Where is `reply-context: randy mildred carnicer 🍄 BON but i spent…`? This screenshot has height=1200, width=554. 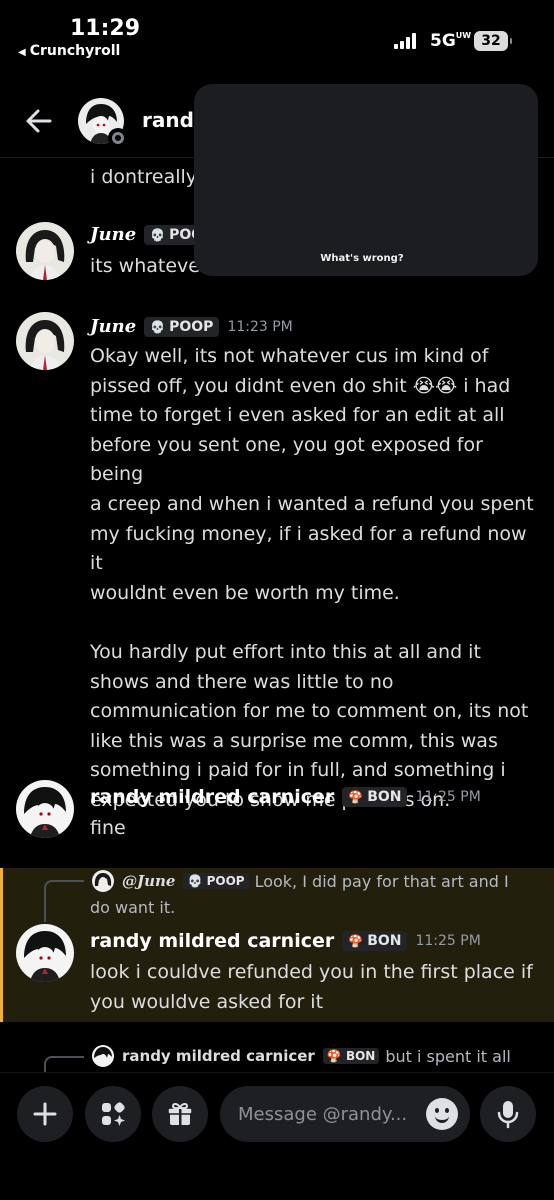
reply-context: randy mildred carnicer 🍄 BON but i spent… is located at coordinates (301, 1056).